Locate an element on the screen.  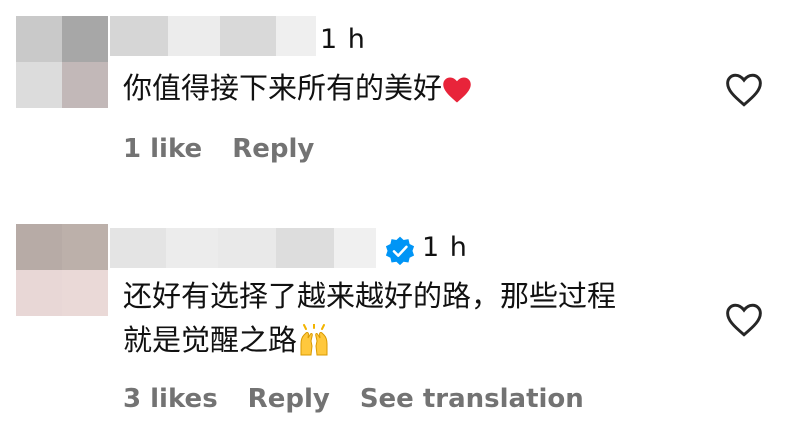
likes-count-button: 1 like is located at coordinates (162, 149).